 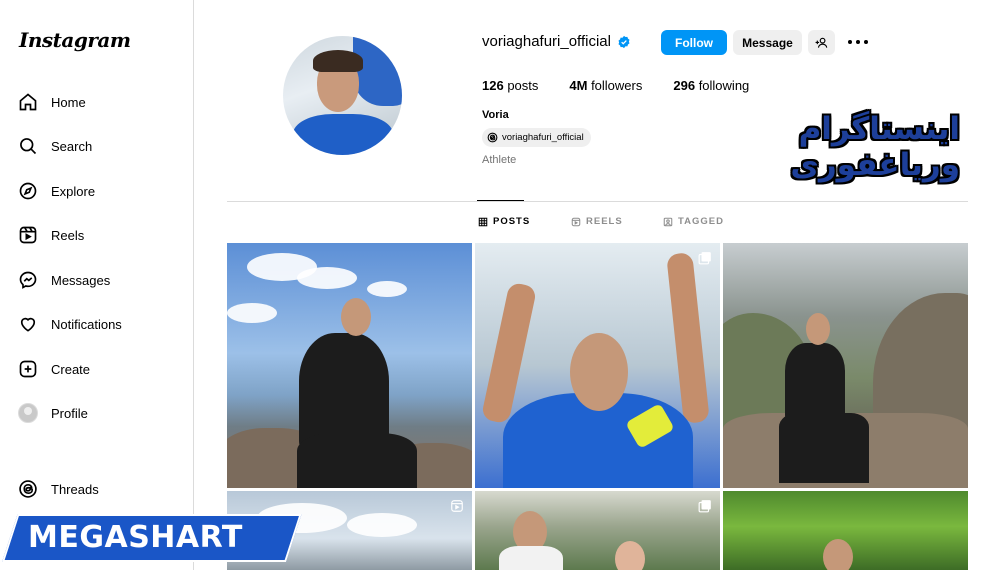 I want to click on sidebar-item-label: Profile, so click(x=69, y=413).